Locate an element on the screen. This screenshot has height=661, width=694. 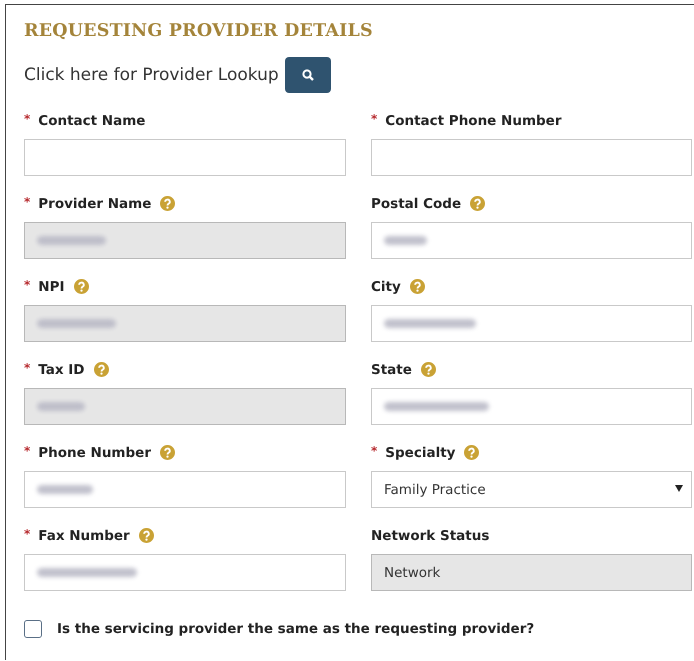
field-label: Fax Number is located at coordinates (84, 536).